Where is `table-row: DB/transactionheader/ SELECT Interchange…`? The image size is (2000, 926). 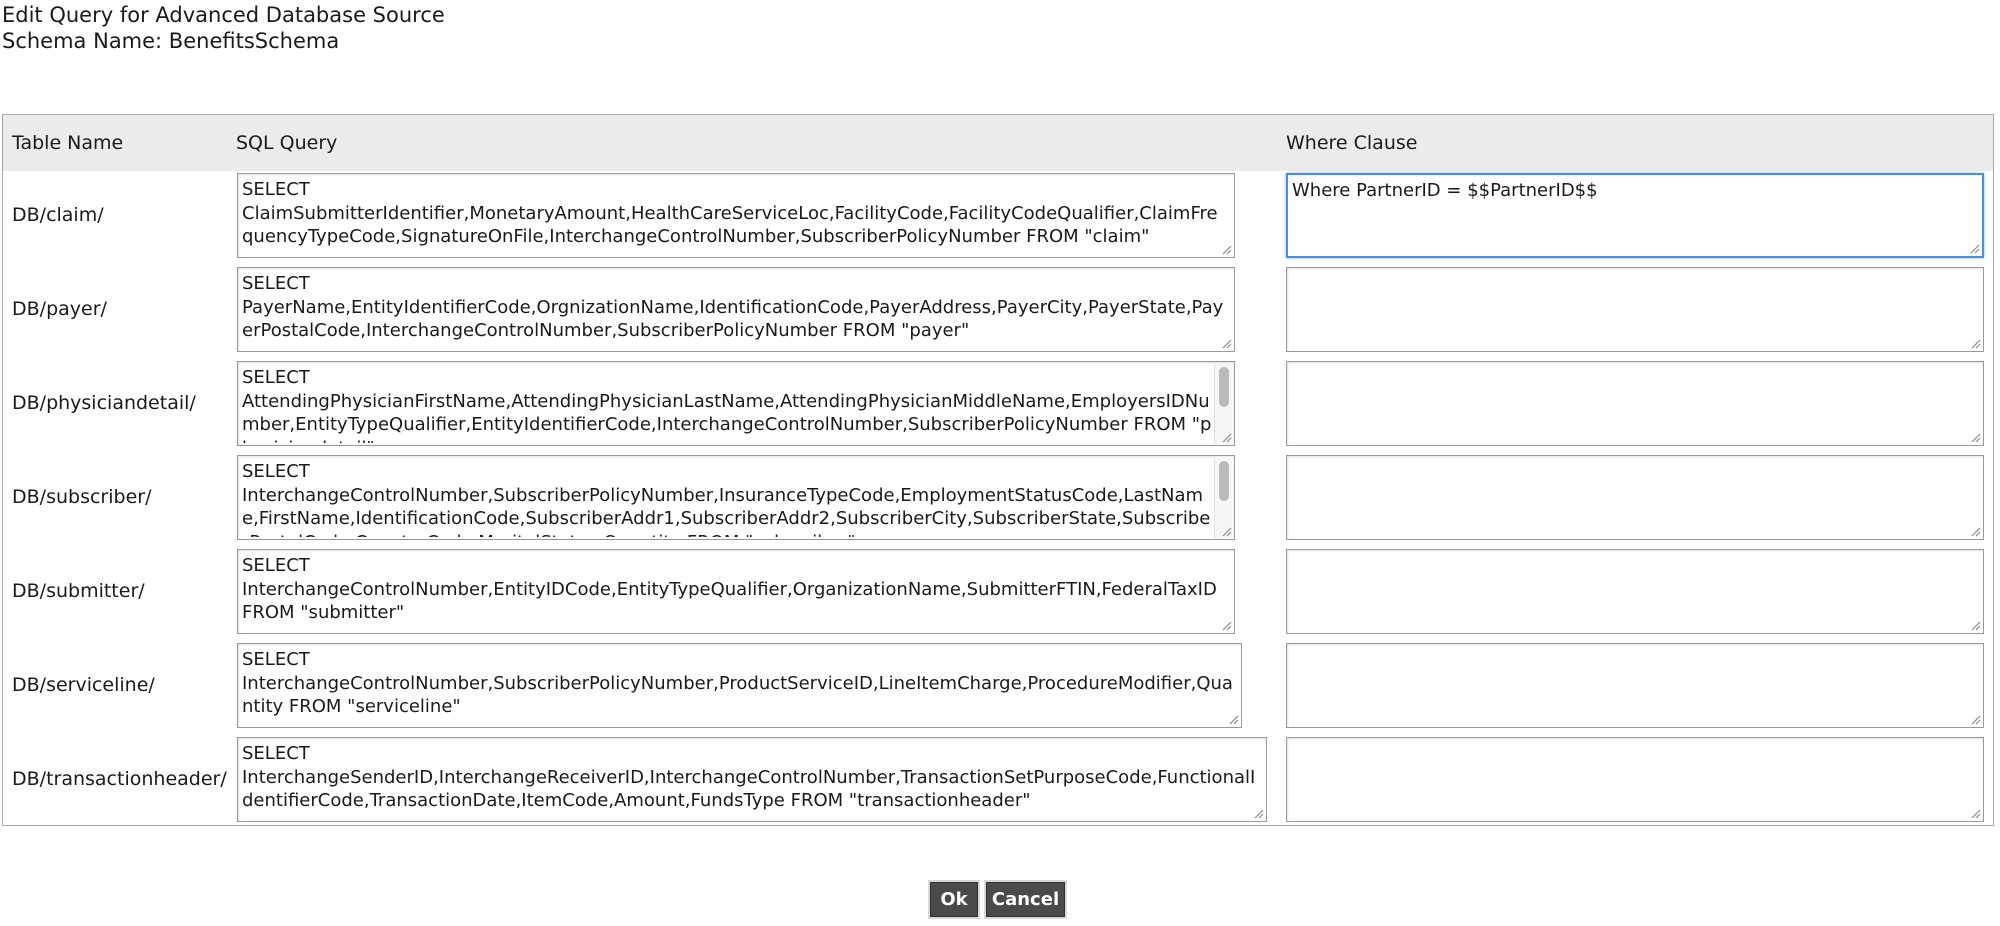 table-row: DB/transactionheader/ SELECT Interchange… is located at coordinates (998, 784).